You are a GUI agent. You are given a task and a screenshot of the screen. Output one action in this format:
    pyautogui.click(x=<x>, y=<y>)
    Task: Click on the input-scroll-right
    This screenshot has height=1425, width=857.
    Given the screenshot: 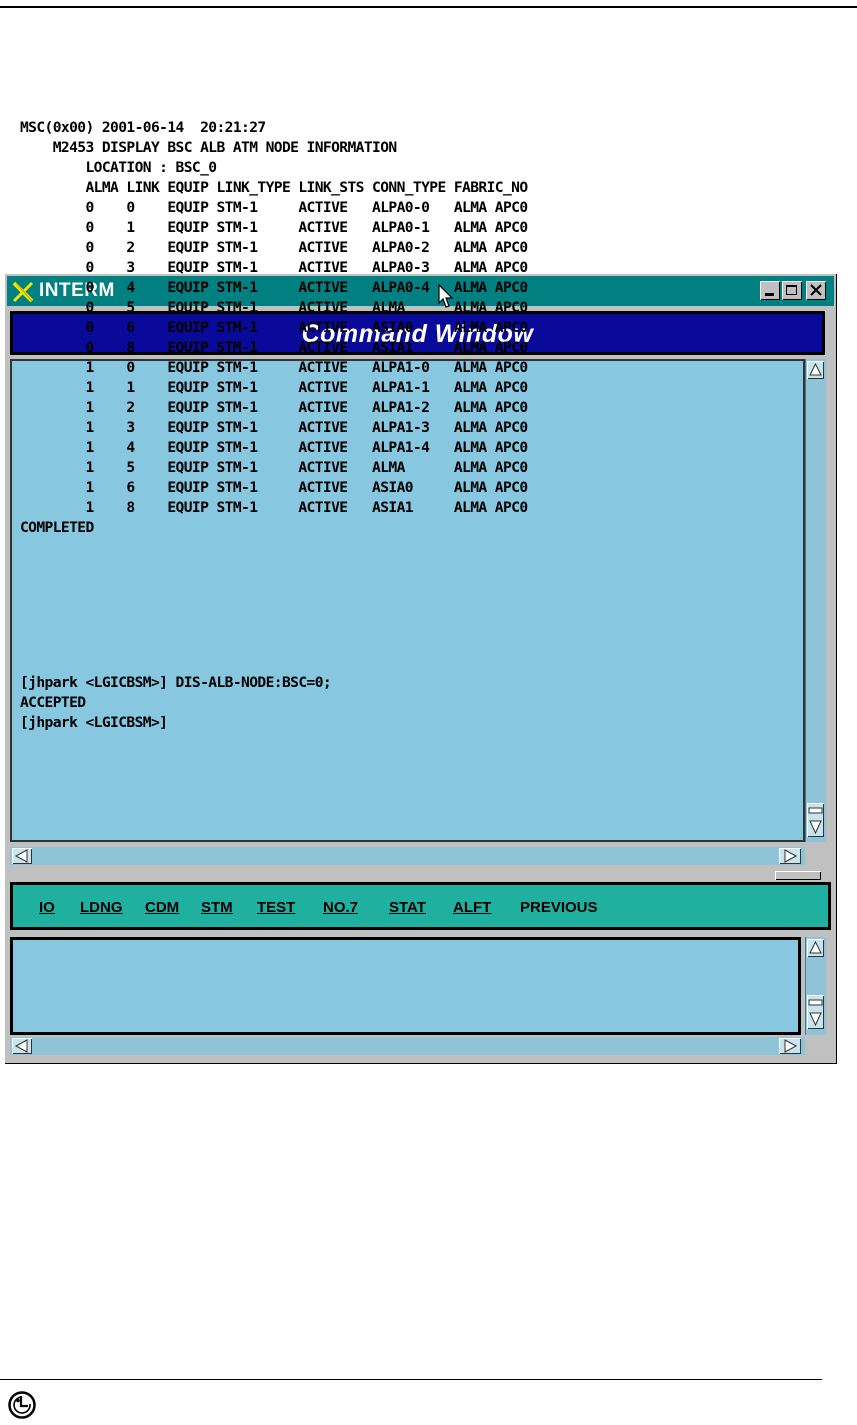 What is the action you would take?
    pyautogui.click(x=790, y=1046)
    